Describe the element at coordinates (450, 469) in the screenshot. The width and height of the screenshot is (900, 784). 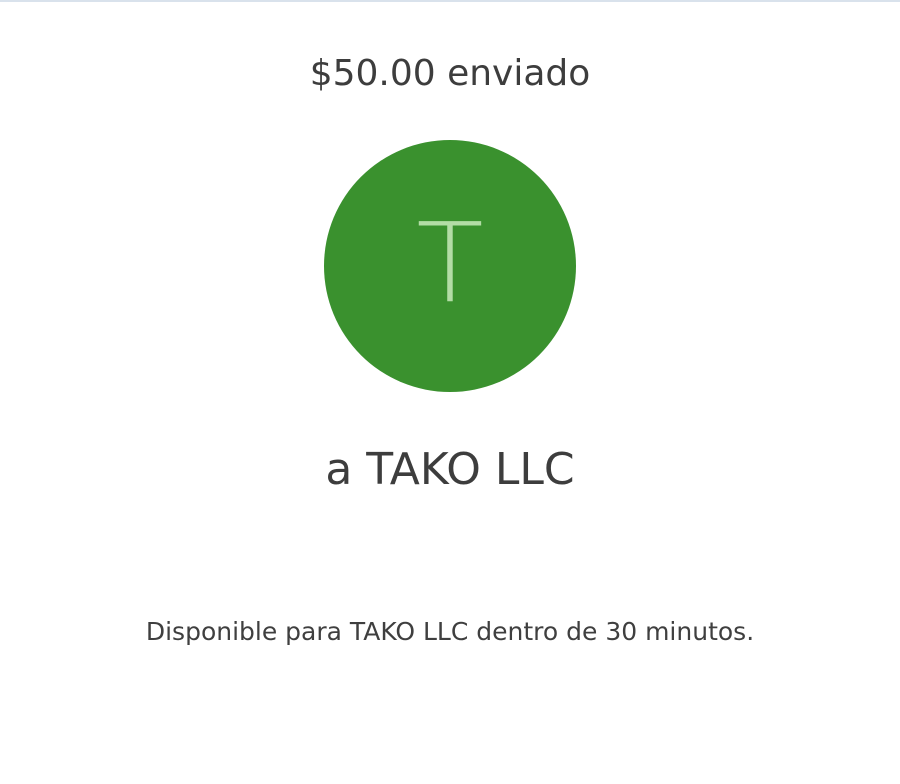
I see `recipient-name: a TAKO LLC` at that location.